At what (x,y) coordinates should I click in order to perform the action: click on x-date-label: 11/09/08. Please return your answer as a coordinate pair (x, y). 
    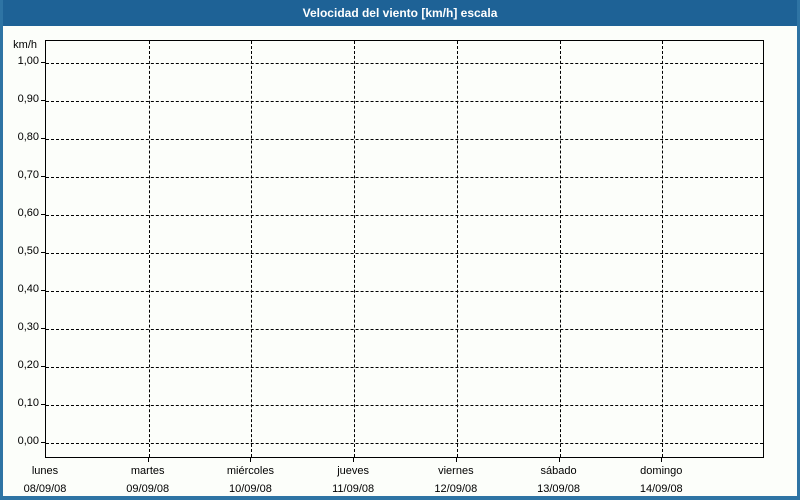
    Looking at the image, I should click on (353, 489).